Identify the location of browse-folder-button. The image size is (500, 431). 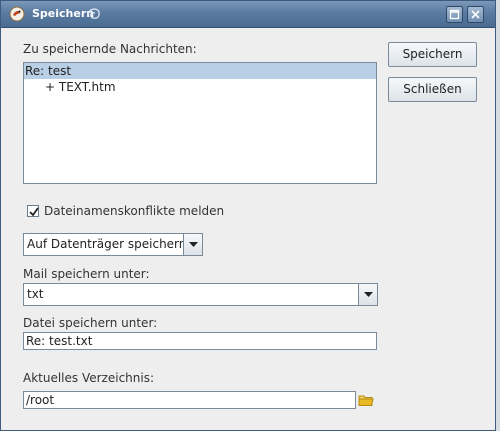
(366, 400).